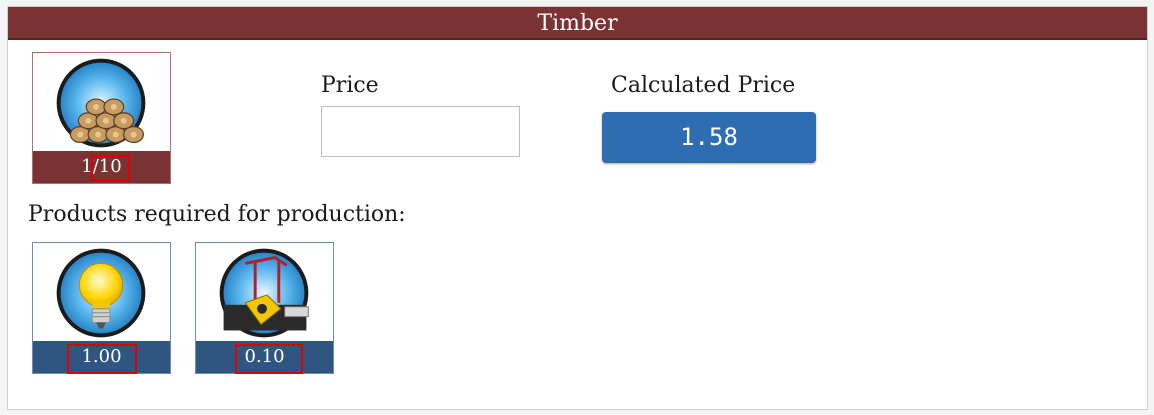 The image size is (1154, 415). What do you see at coordinates (101, 293) in the screenshot?
I see `lightbulb-icon` at bounding box center [101, 293].